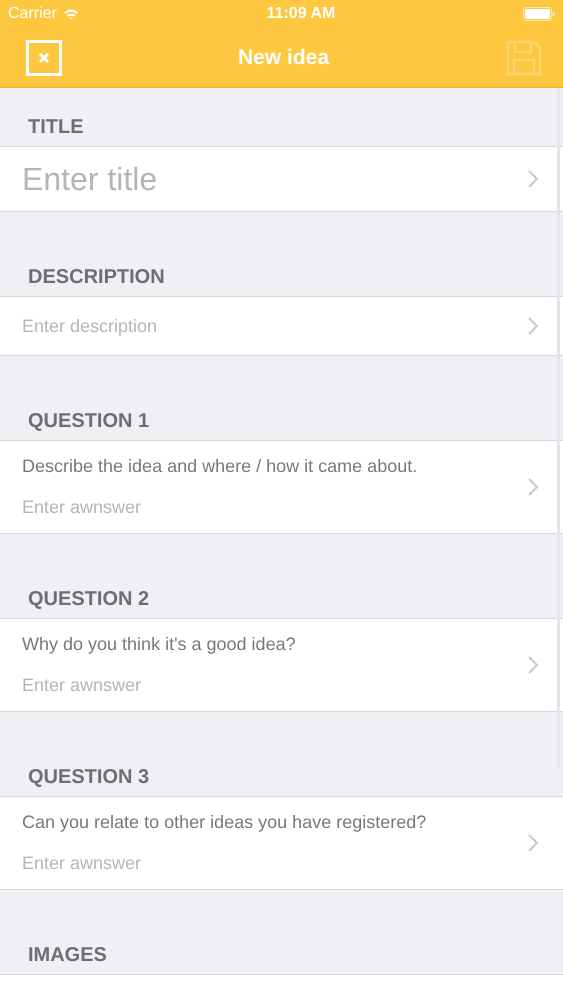  I want to click on section-header: IMAGES, so click(67, 955).